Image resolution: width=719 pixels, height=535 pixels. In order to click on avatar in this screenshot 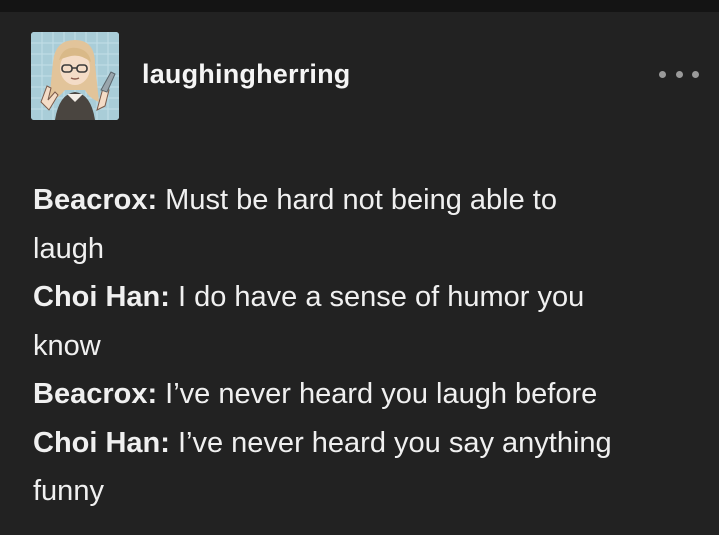, I will do `click(75, 76)`.